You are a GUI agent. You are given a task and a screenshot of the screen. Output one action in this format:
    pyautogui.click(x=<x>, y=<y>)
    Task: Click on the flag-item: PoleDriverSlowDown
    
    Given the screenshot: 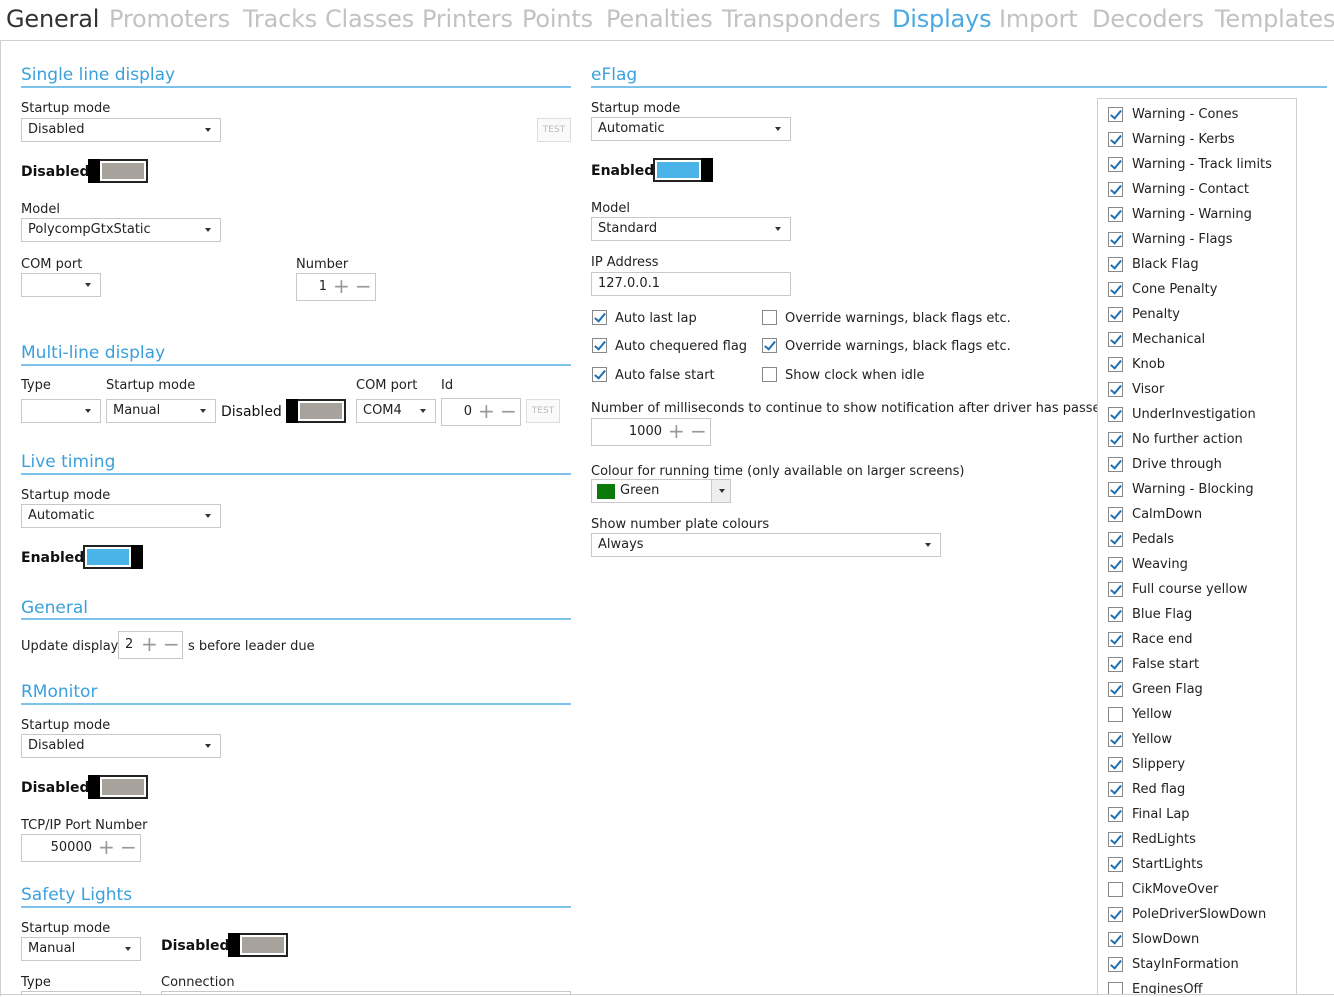 What is the action you would take?
    pyautogui.click(x=1200, y=915)
    